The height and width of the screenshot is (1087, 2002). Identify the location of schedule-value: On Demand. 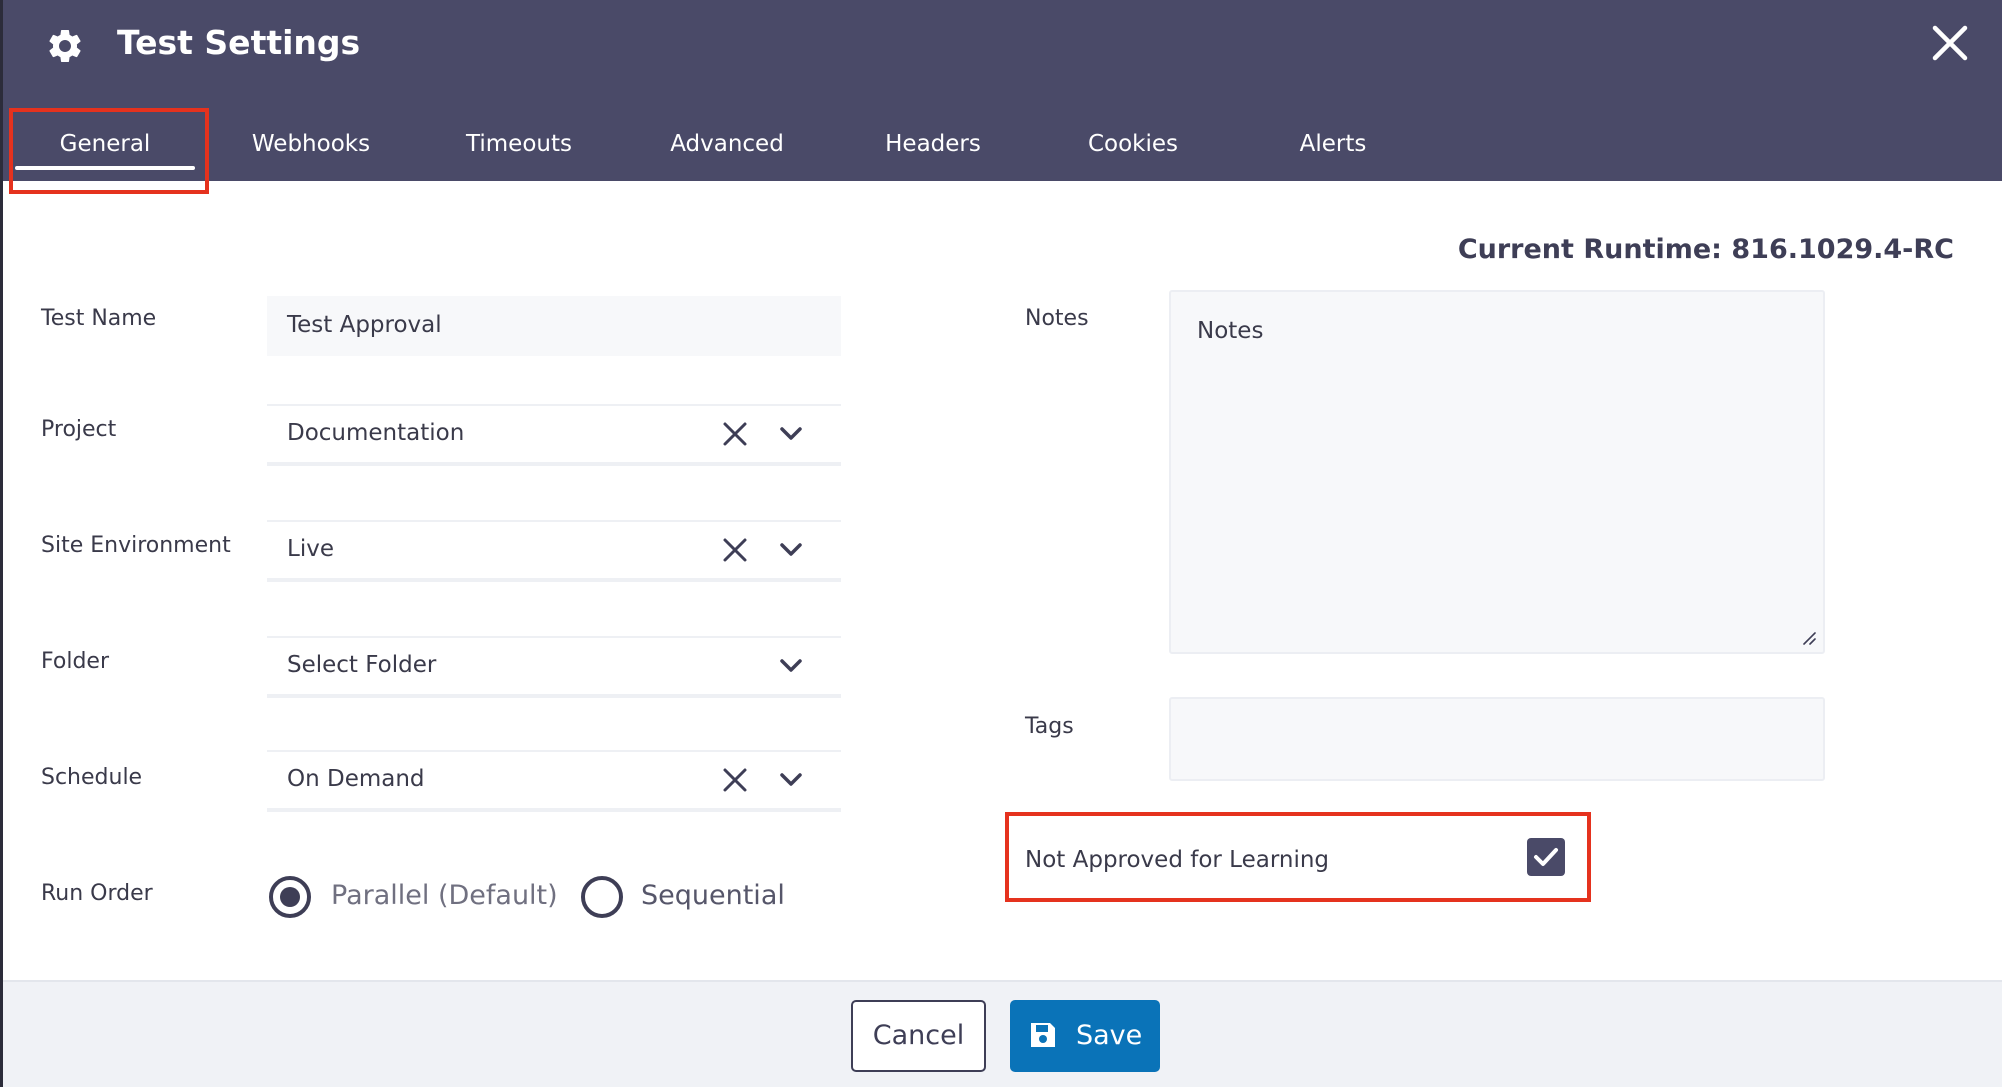
(356, 779).